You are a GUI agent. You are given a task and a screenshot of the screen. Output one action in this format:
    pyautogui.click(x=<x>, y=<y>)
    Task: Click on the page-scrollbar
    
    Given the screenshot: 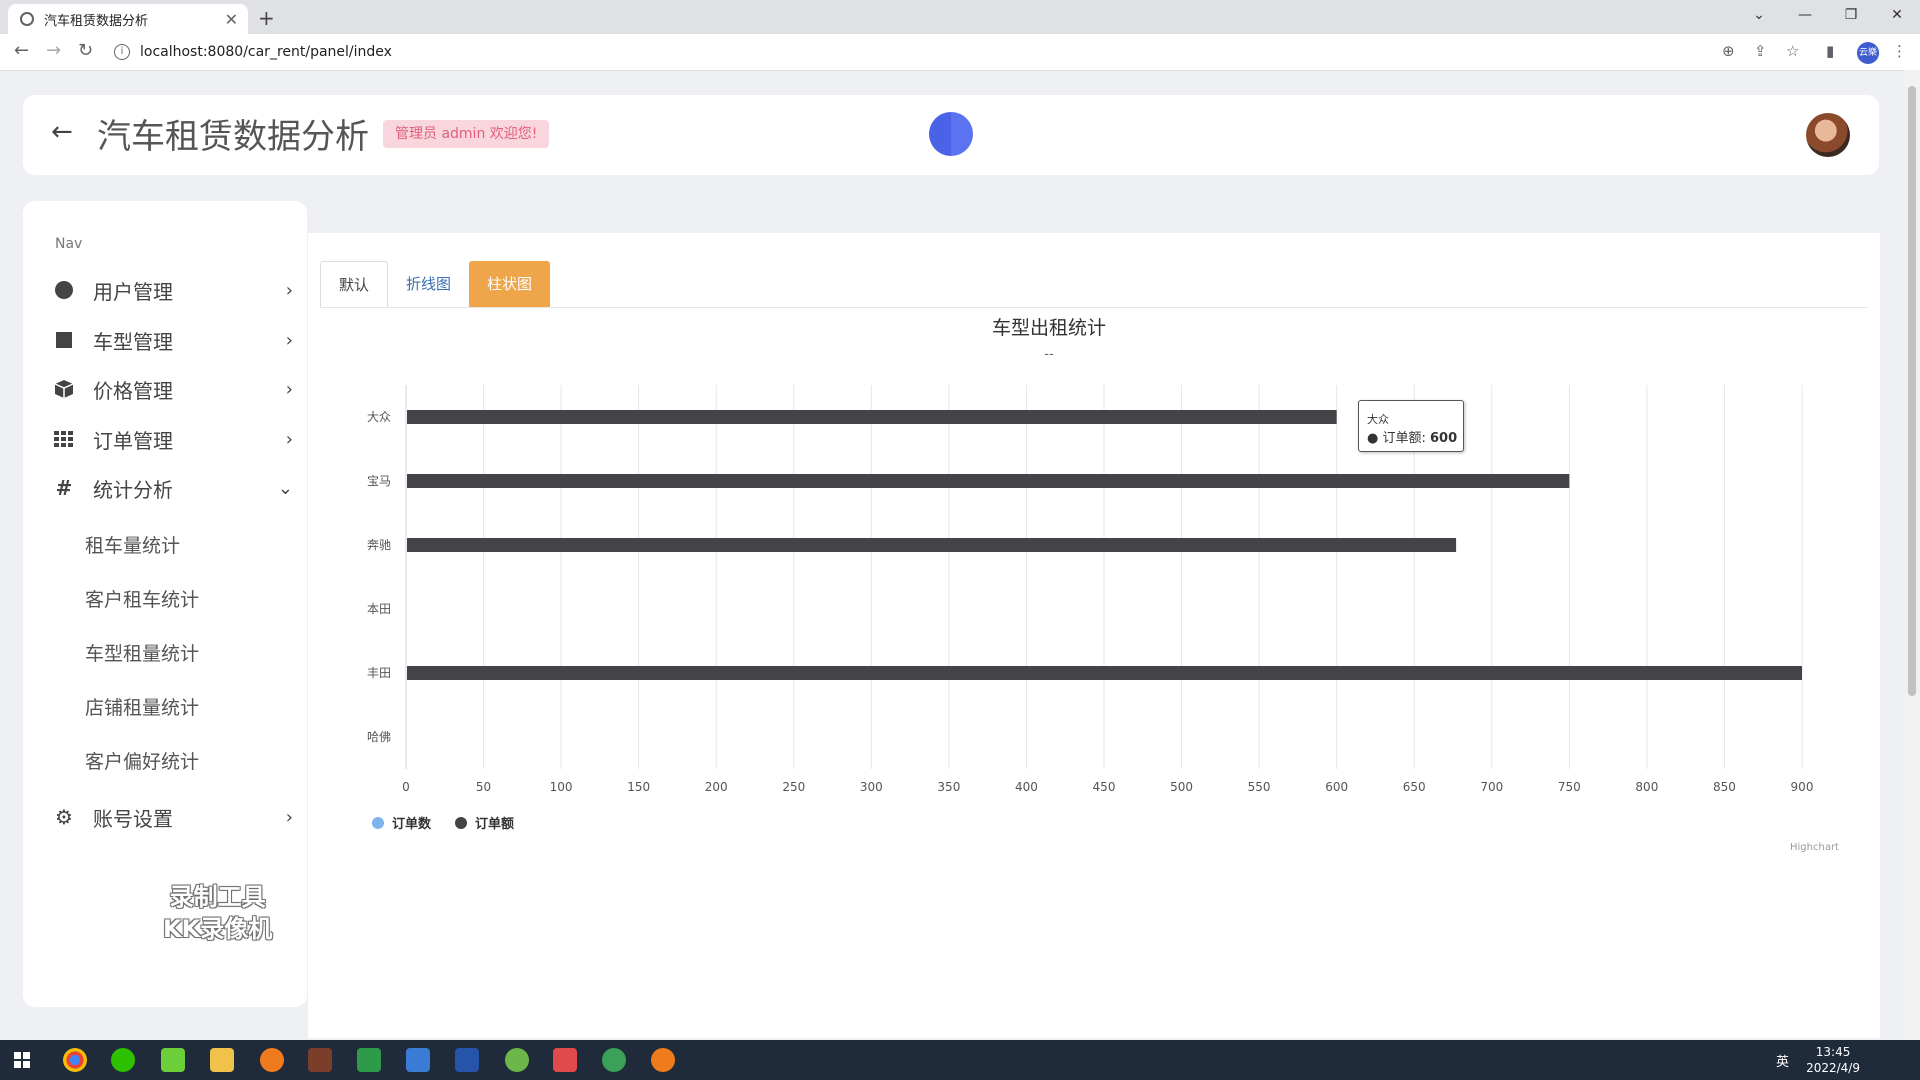 What is the action you would take?
    pyautogui.click(x=1912, y=555)
    